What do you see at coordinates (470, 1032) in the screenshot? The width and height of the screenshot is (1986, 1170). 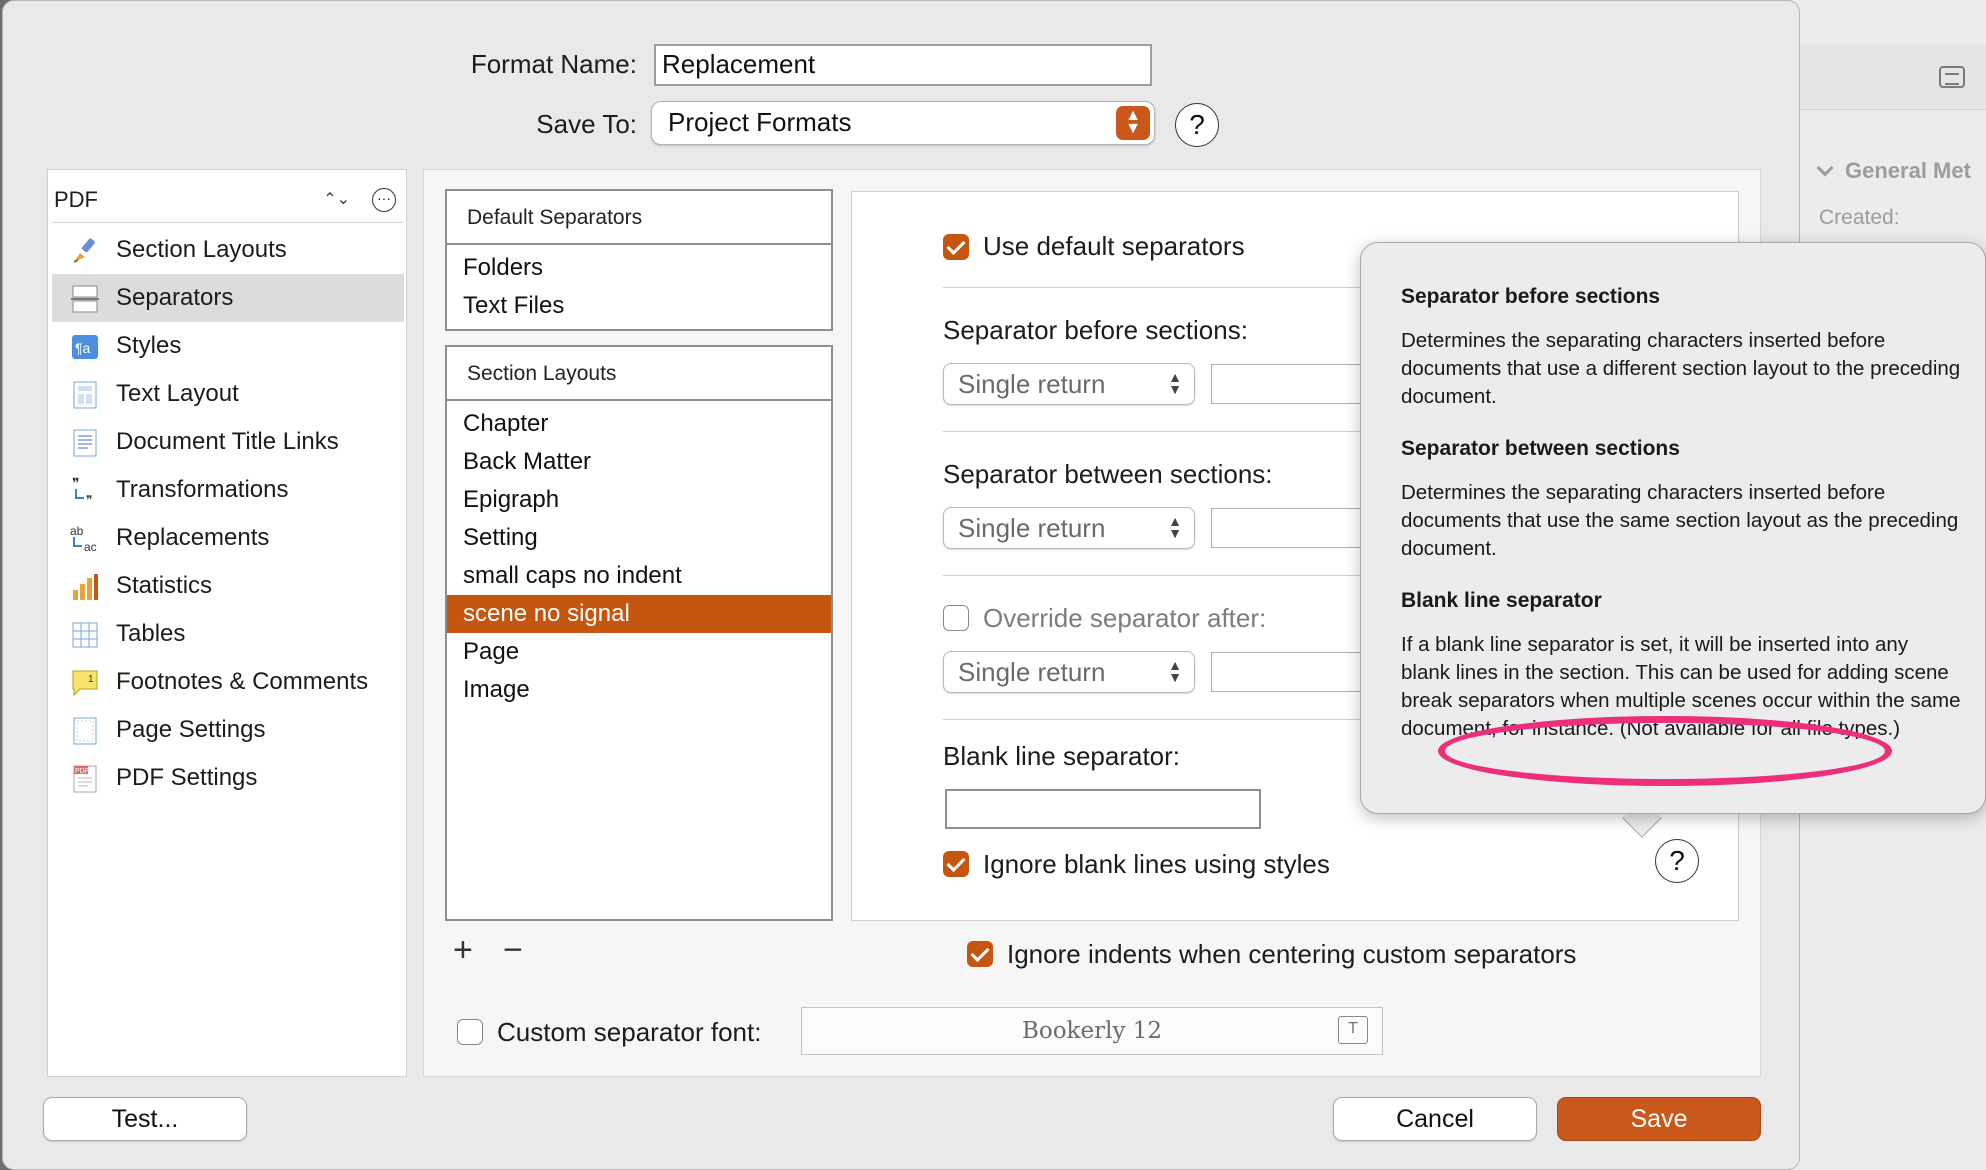 I see `custom-font-checkbox` at bounding box center [470, 1032].